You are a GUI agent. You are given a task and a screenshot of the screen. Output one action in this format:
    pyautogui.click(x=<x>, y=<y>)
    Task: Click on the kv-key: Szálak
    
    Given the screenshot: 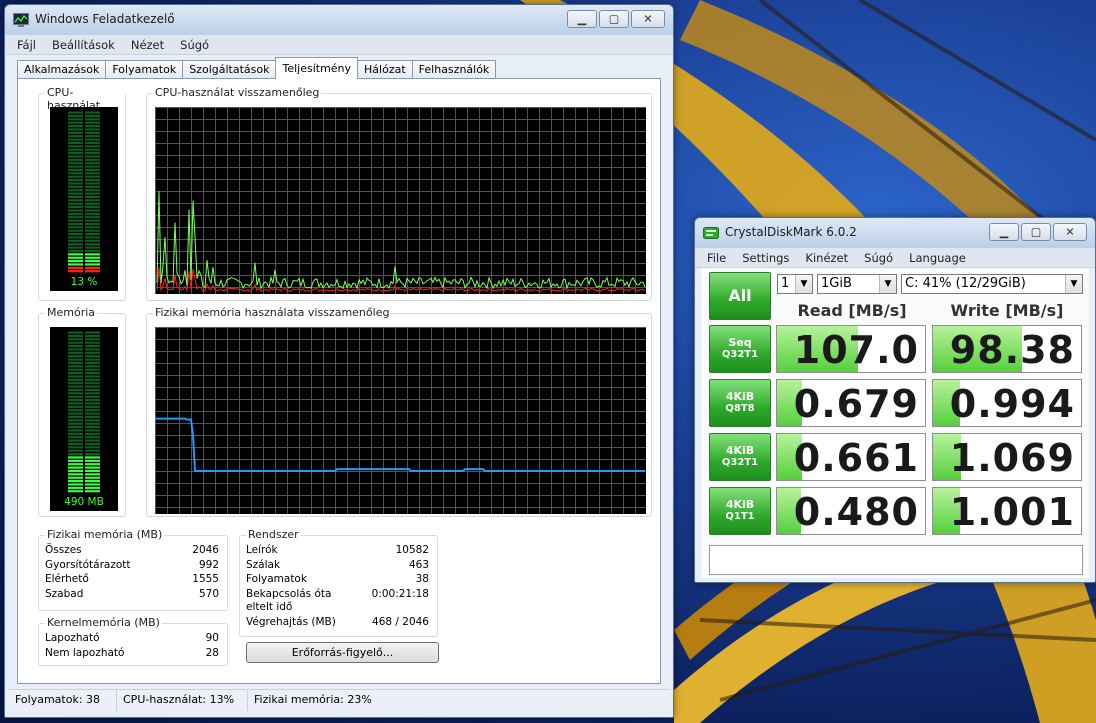 What is the action you would take?
    pyautogui.click(x=263, y=564)
    